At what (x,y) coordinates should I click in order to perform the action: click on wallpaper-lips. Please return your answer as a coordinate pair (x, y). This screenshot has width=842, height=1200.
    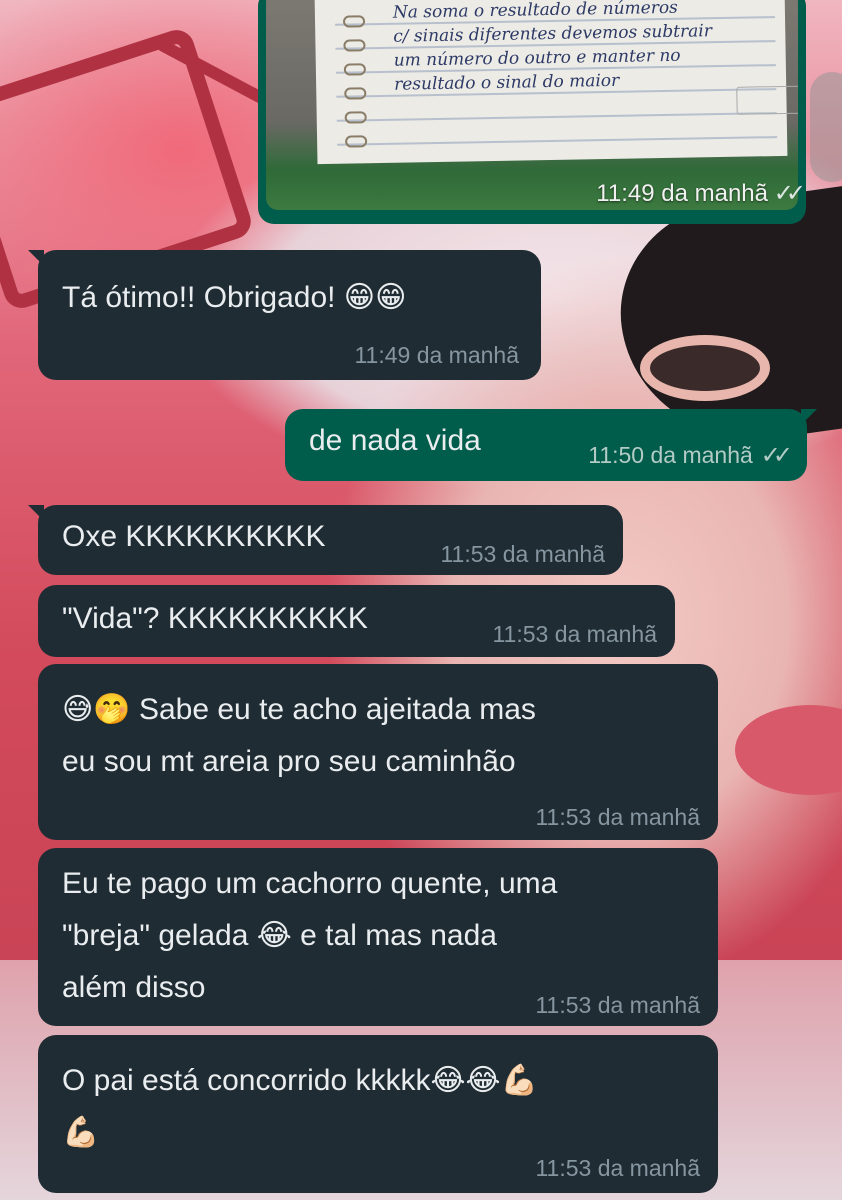
    Looking at the image, I should click on (788, 750).